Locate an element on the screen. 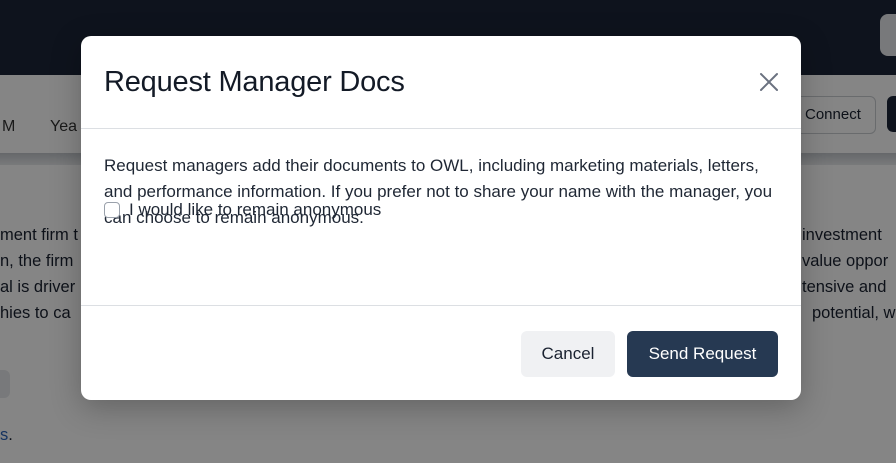 The image size is (896, 463). anonymous-label: I would like to remain anonymous is located at coordinates (255, 210).